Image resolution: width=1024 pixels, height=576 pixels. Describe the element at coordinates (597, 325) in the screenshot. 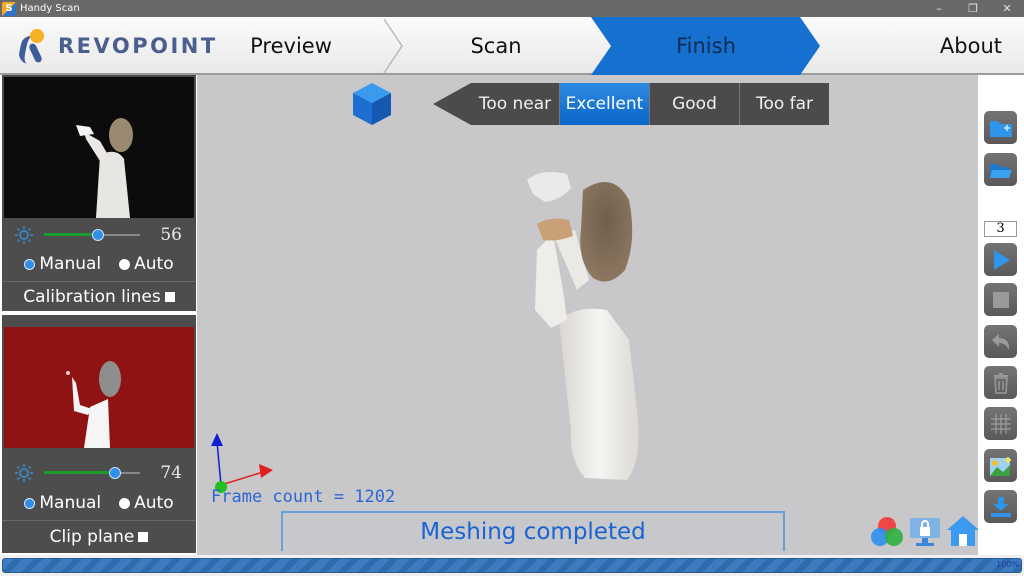

I see `scanned-model` at that location.